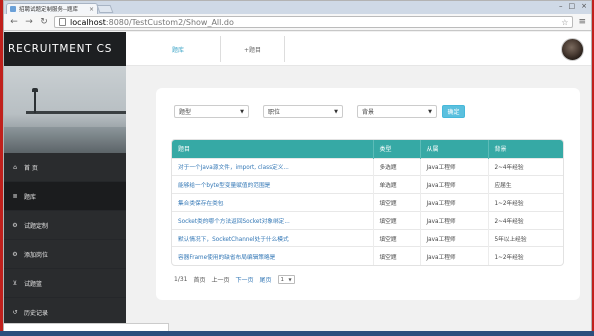 This screenshot has height=336, width=594. I want to click on minimize-icon: –, so click(561, 6).